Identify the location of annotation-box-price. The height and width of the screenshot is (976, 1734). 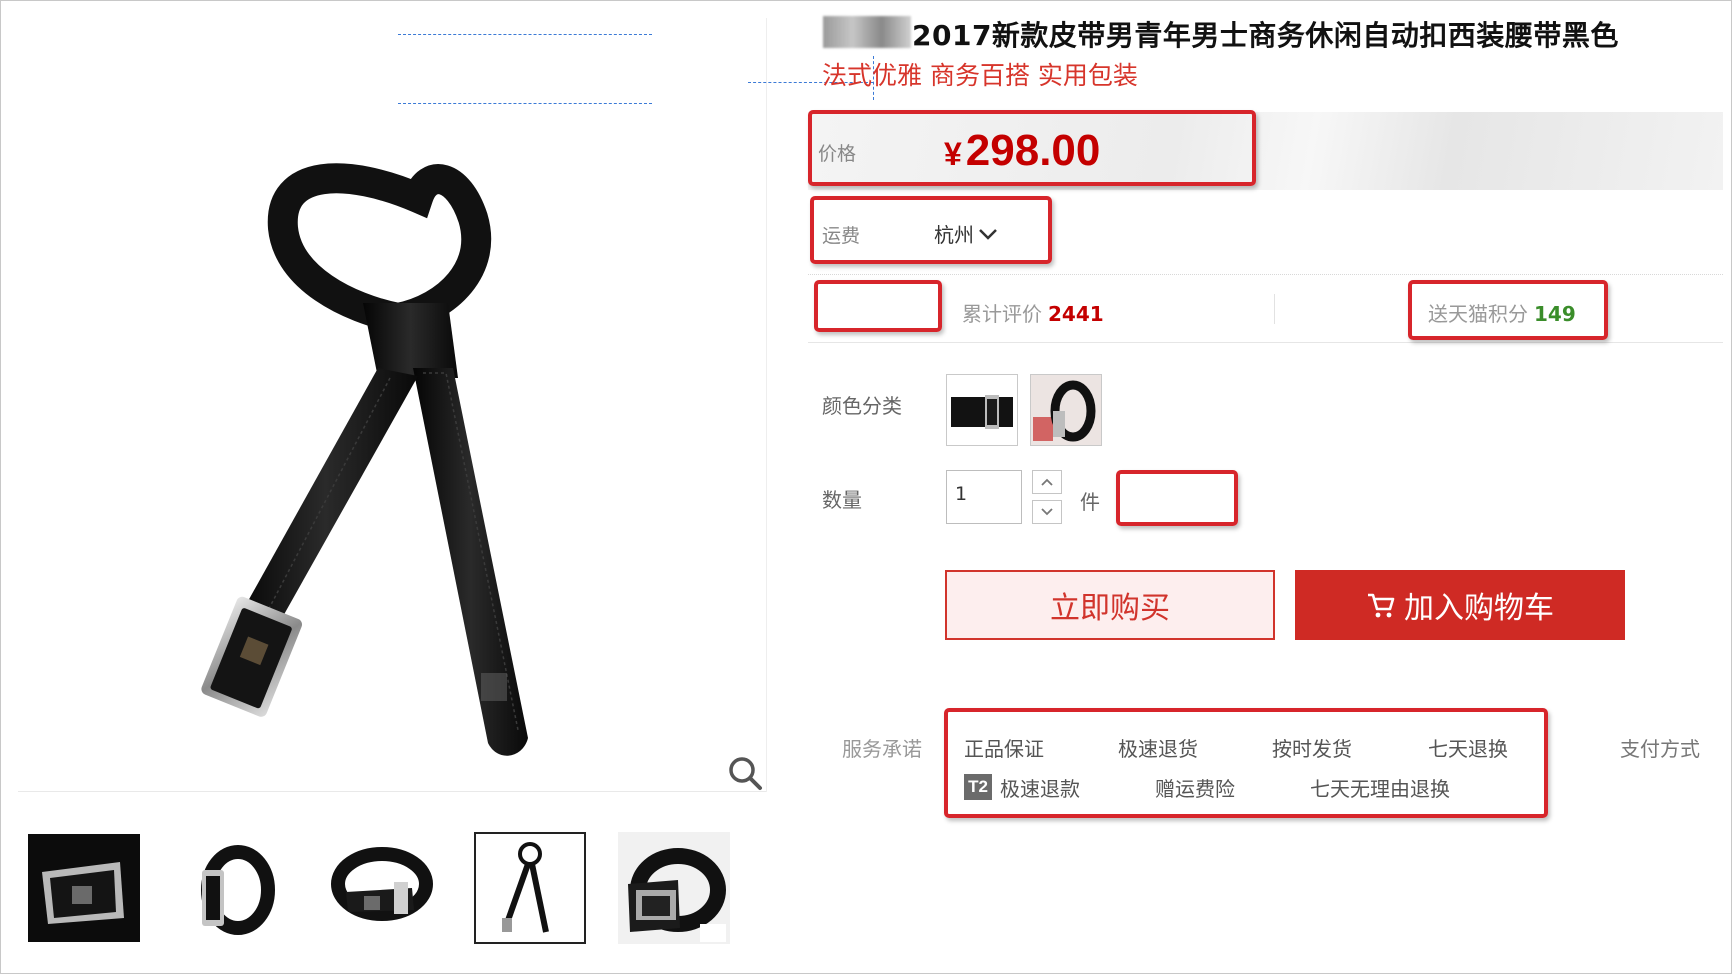
(1032, 148).